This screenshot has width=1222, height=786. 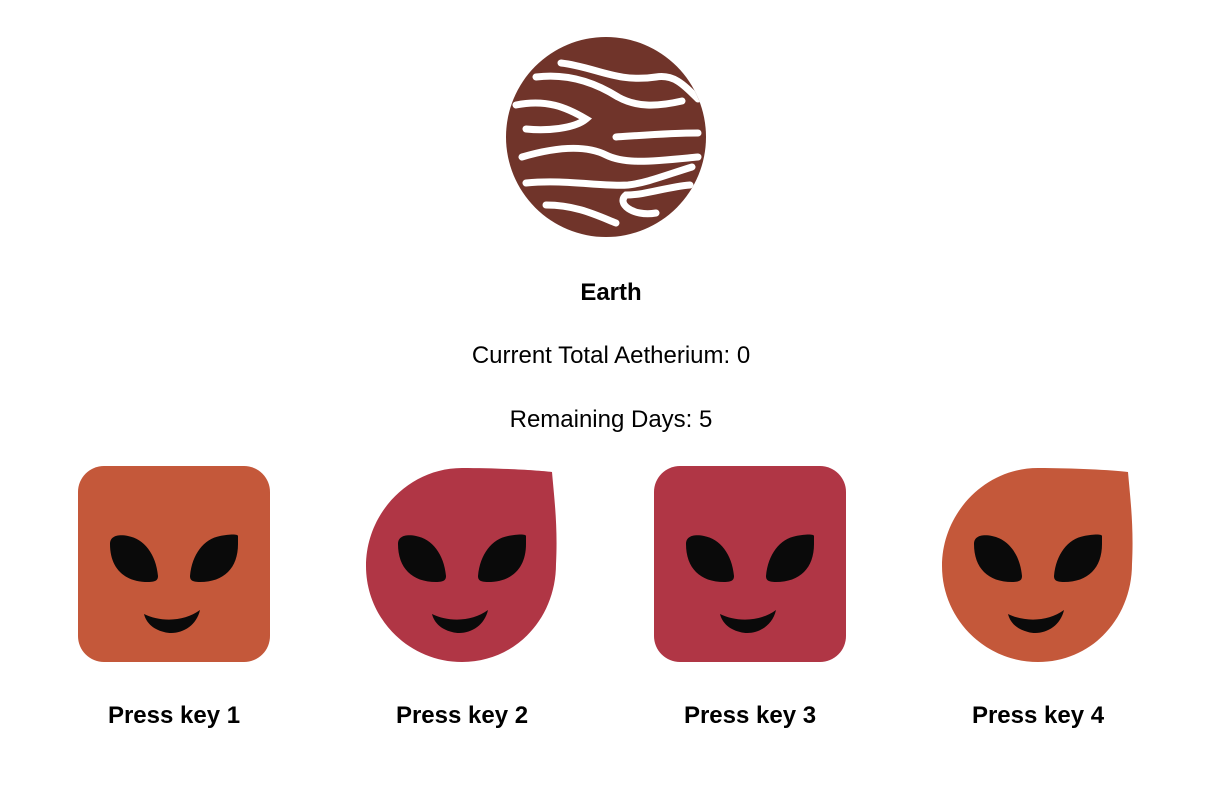 I want to click on remaining-days: Remaining Days: 5, so click(x=611, y=419).